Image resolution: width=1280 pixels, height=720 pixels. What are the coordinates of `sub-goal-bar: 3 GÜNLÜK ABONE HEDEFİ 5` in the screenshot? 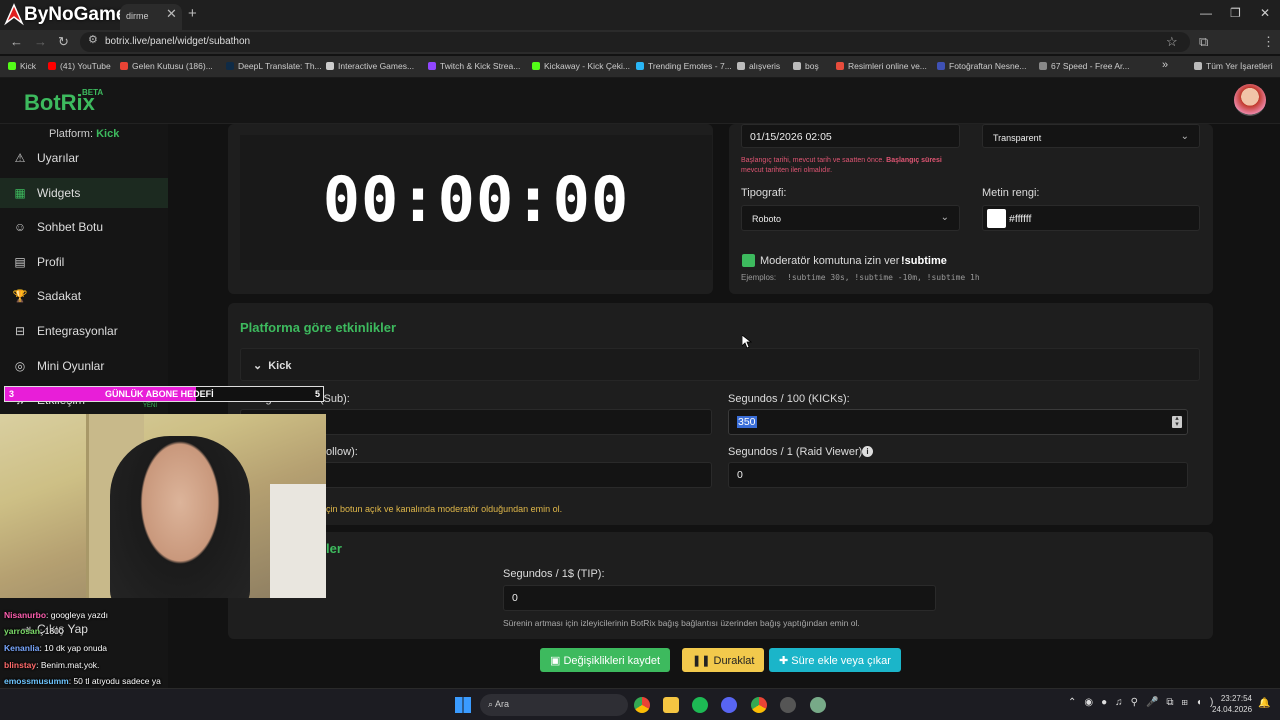 It's located at (164, 394).